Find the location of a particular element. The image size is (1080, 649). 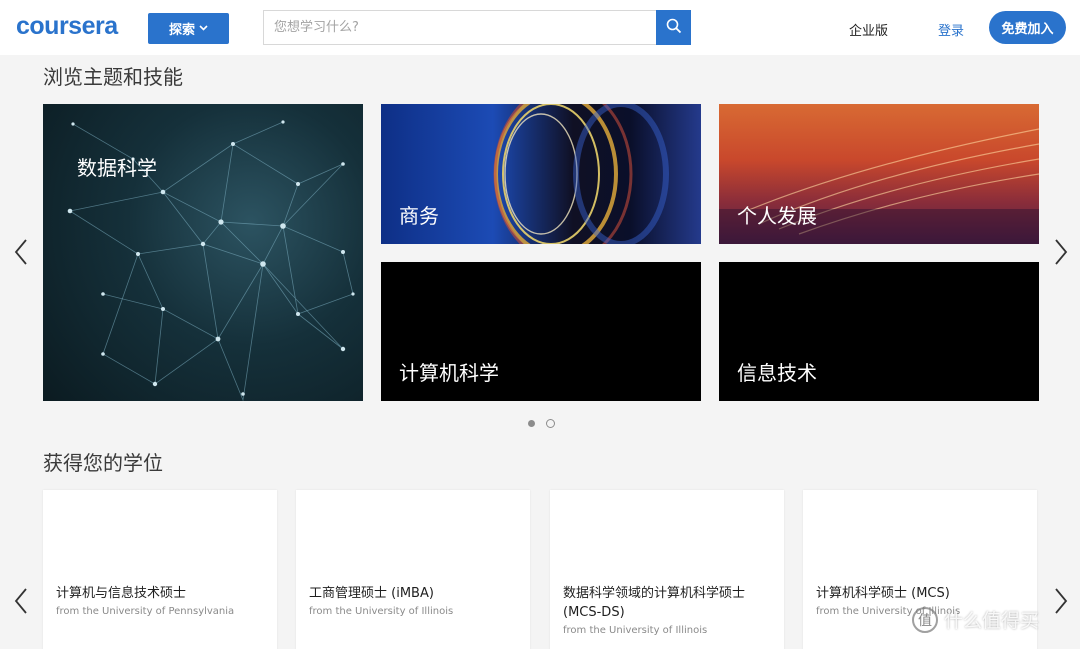

search-button is located at coordinates (673, 27).